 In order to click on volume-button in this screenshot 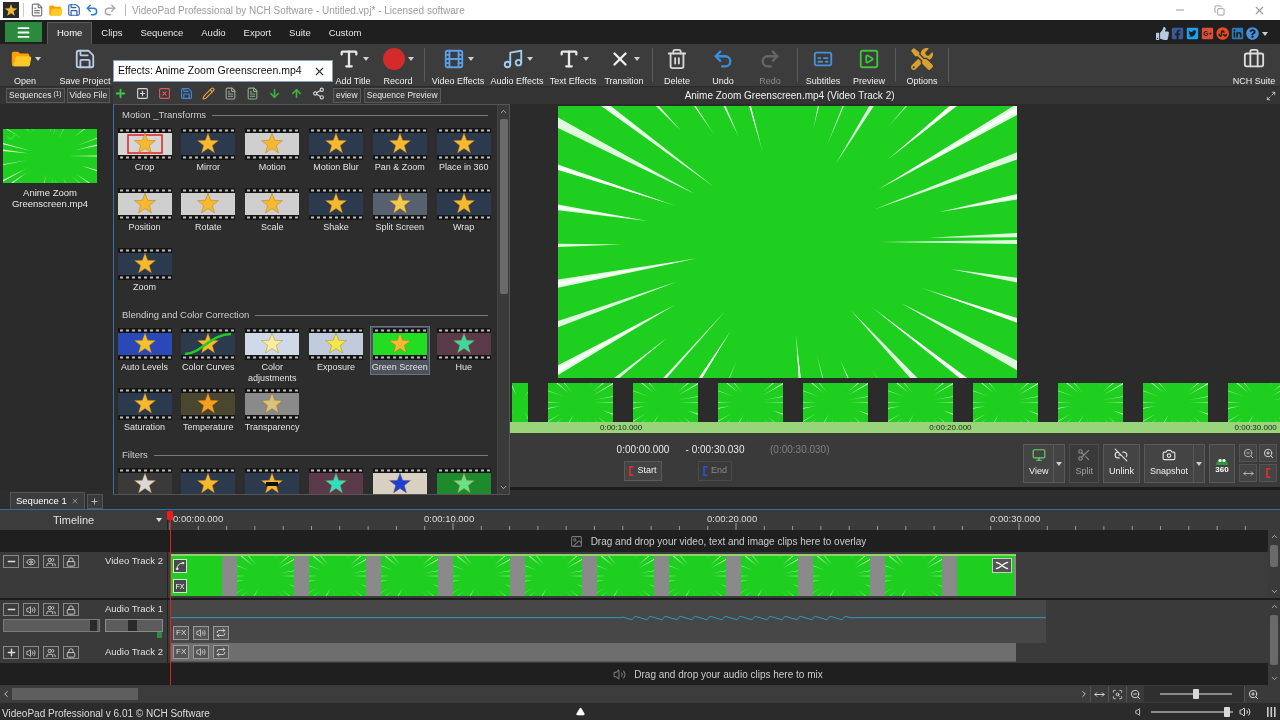, I will do `click(201, 633)`.